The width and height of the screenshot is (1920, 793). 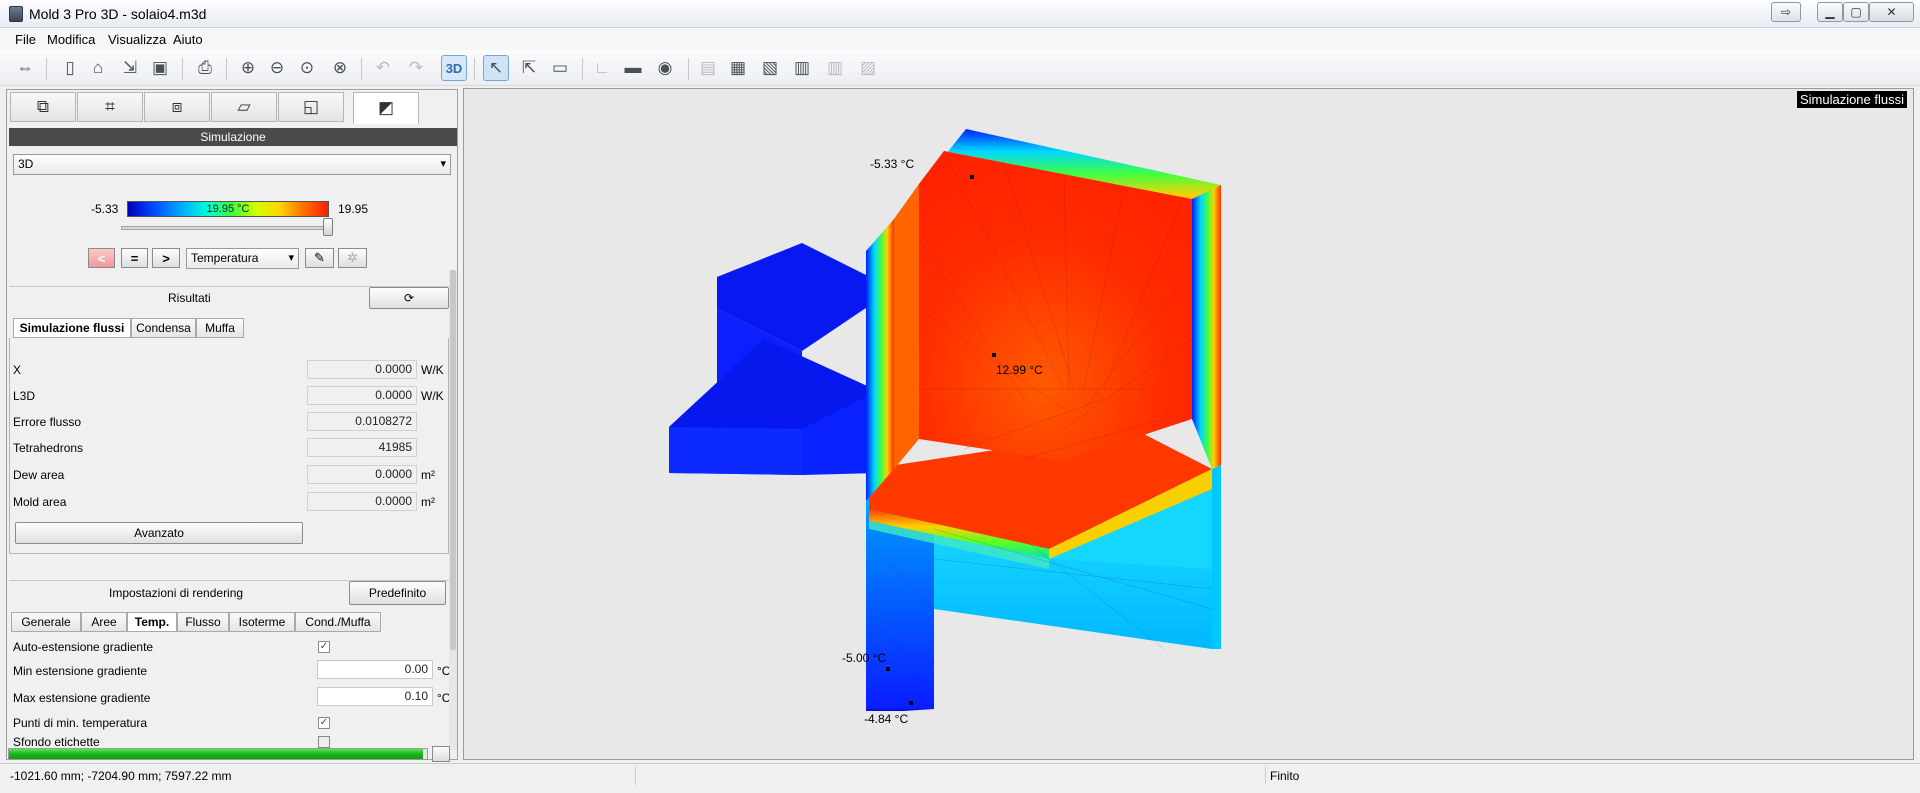 I want to click on report-disabled-icon: ▨, so click(x=868, y=68).